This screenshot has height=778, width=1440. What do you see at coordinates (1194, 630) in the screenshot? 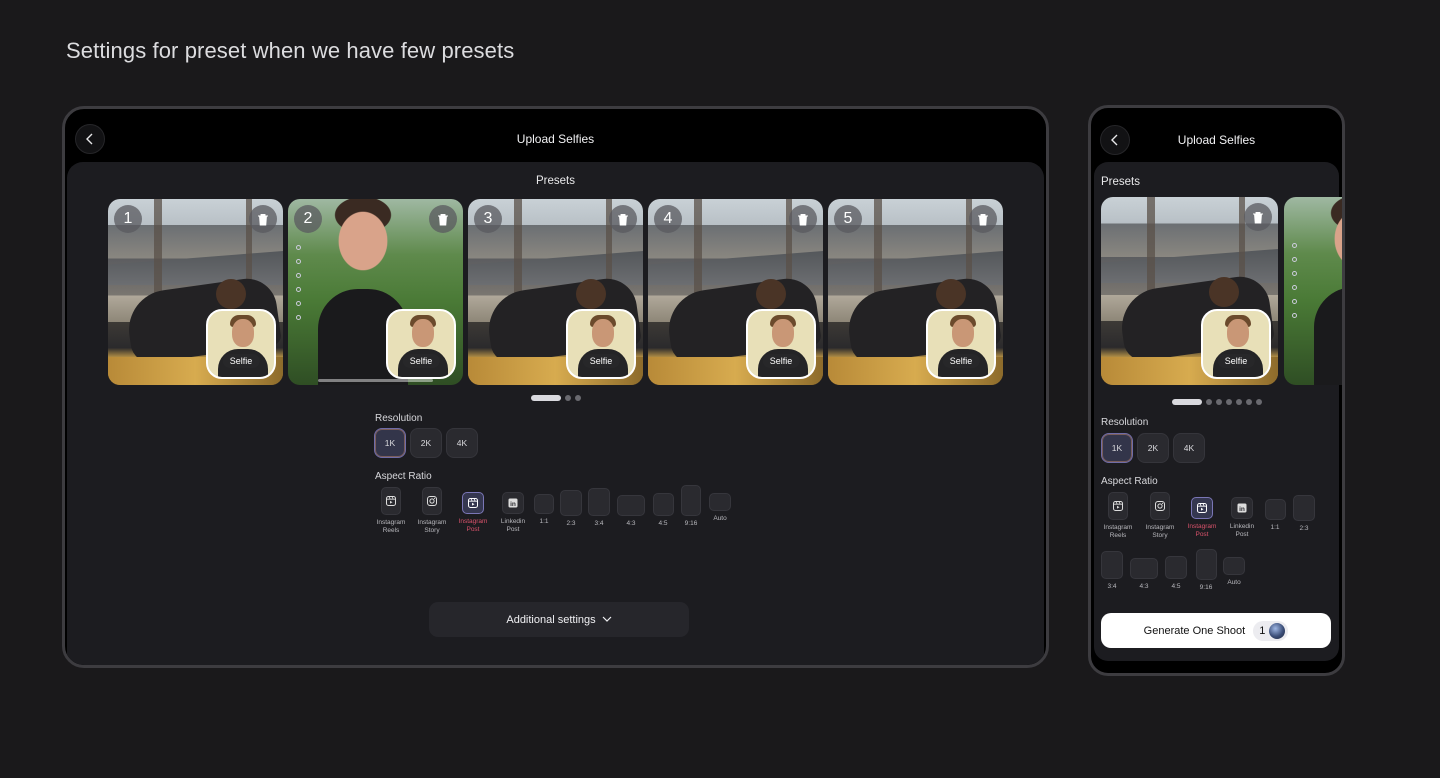
I see `generate-label: Generate One Shoot` at bounding box center [1194, 630].